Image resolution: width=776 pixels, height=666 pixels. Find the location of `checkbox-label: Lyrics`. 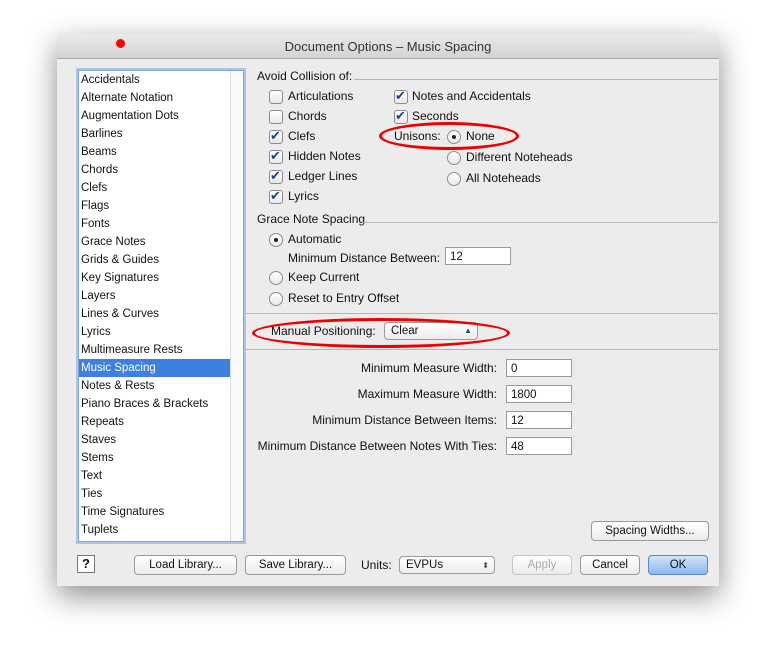

checkbox-label: Lyrics is located at coordinates (303, 196).